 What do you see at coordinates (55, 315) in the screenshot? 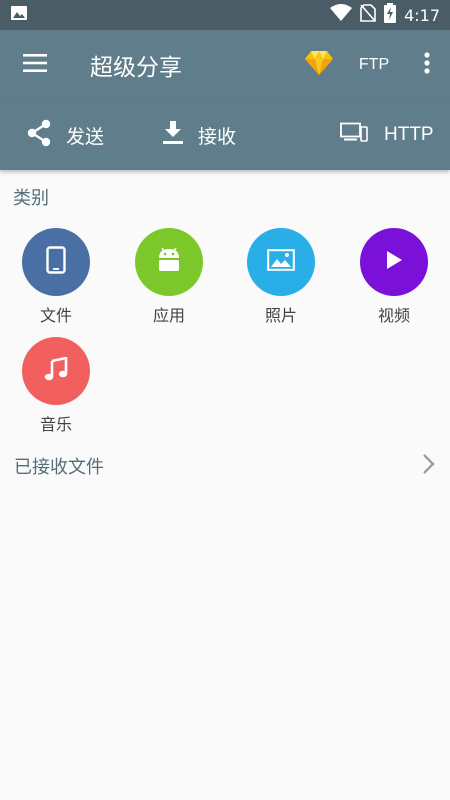
I see `category-label: 文件` at bounding box center [55, 315].